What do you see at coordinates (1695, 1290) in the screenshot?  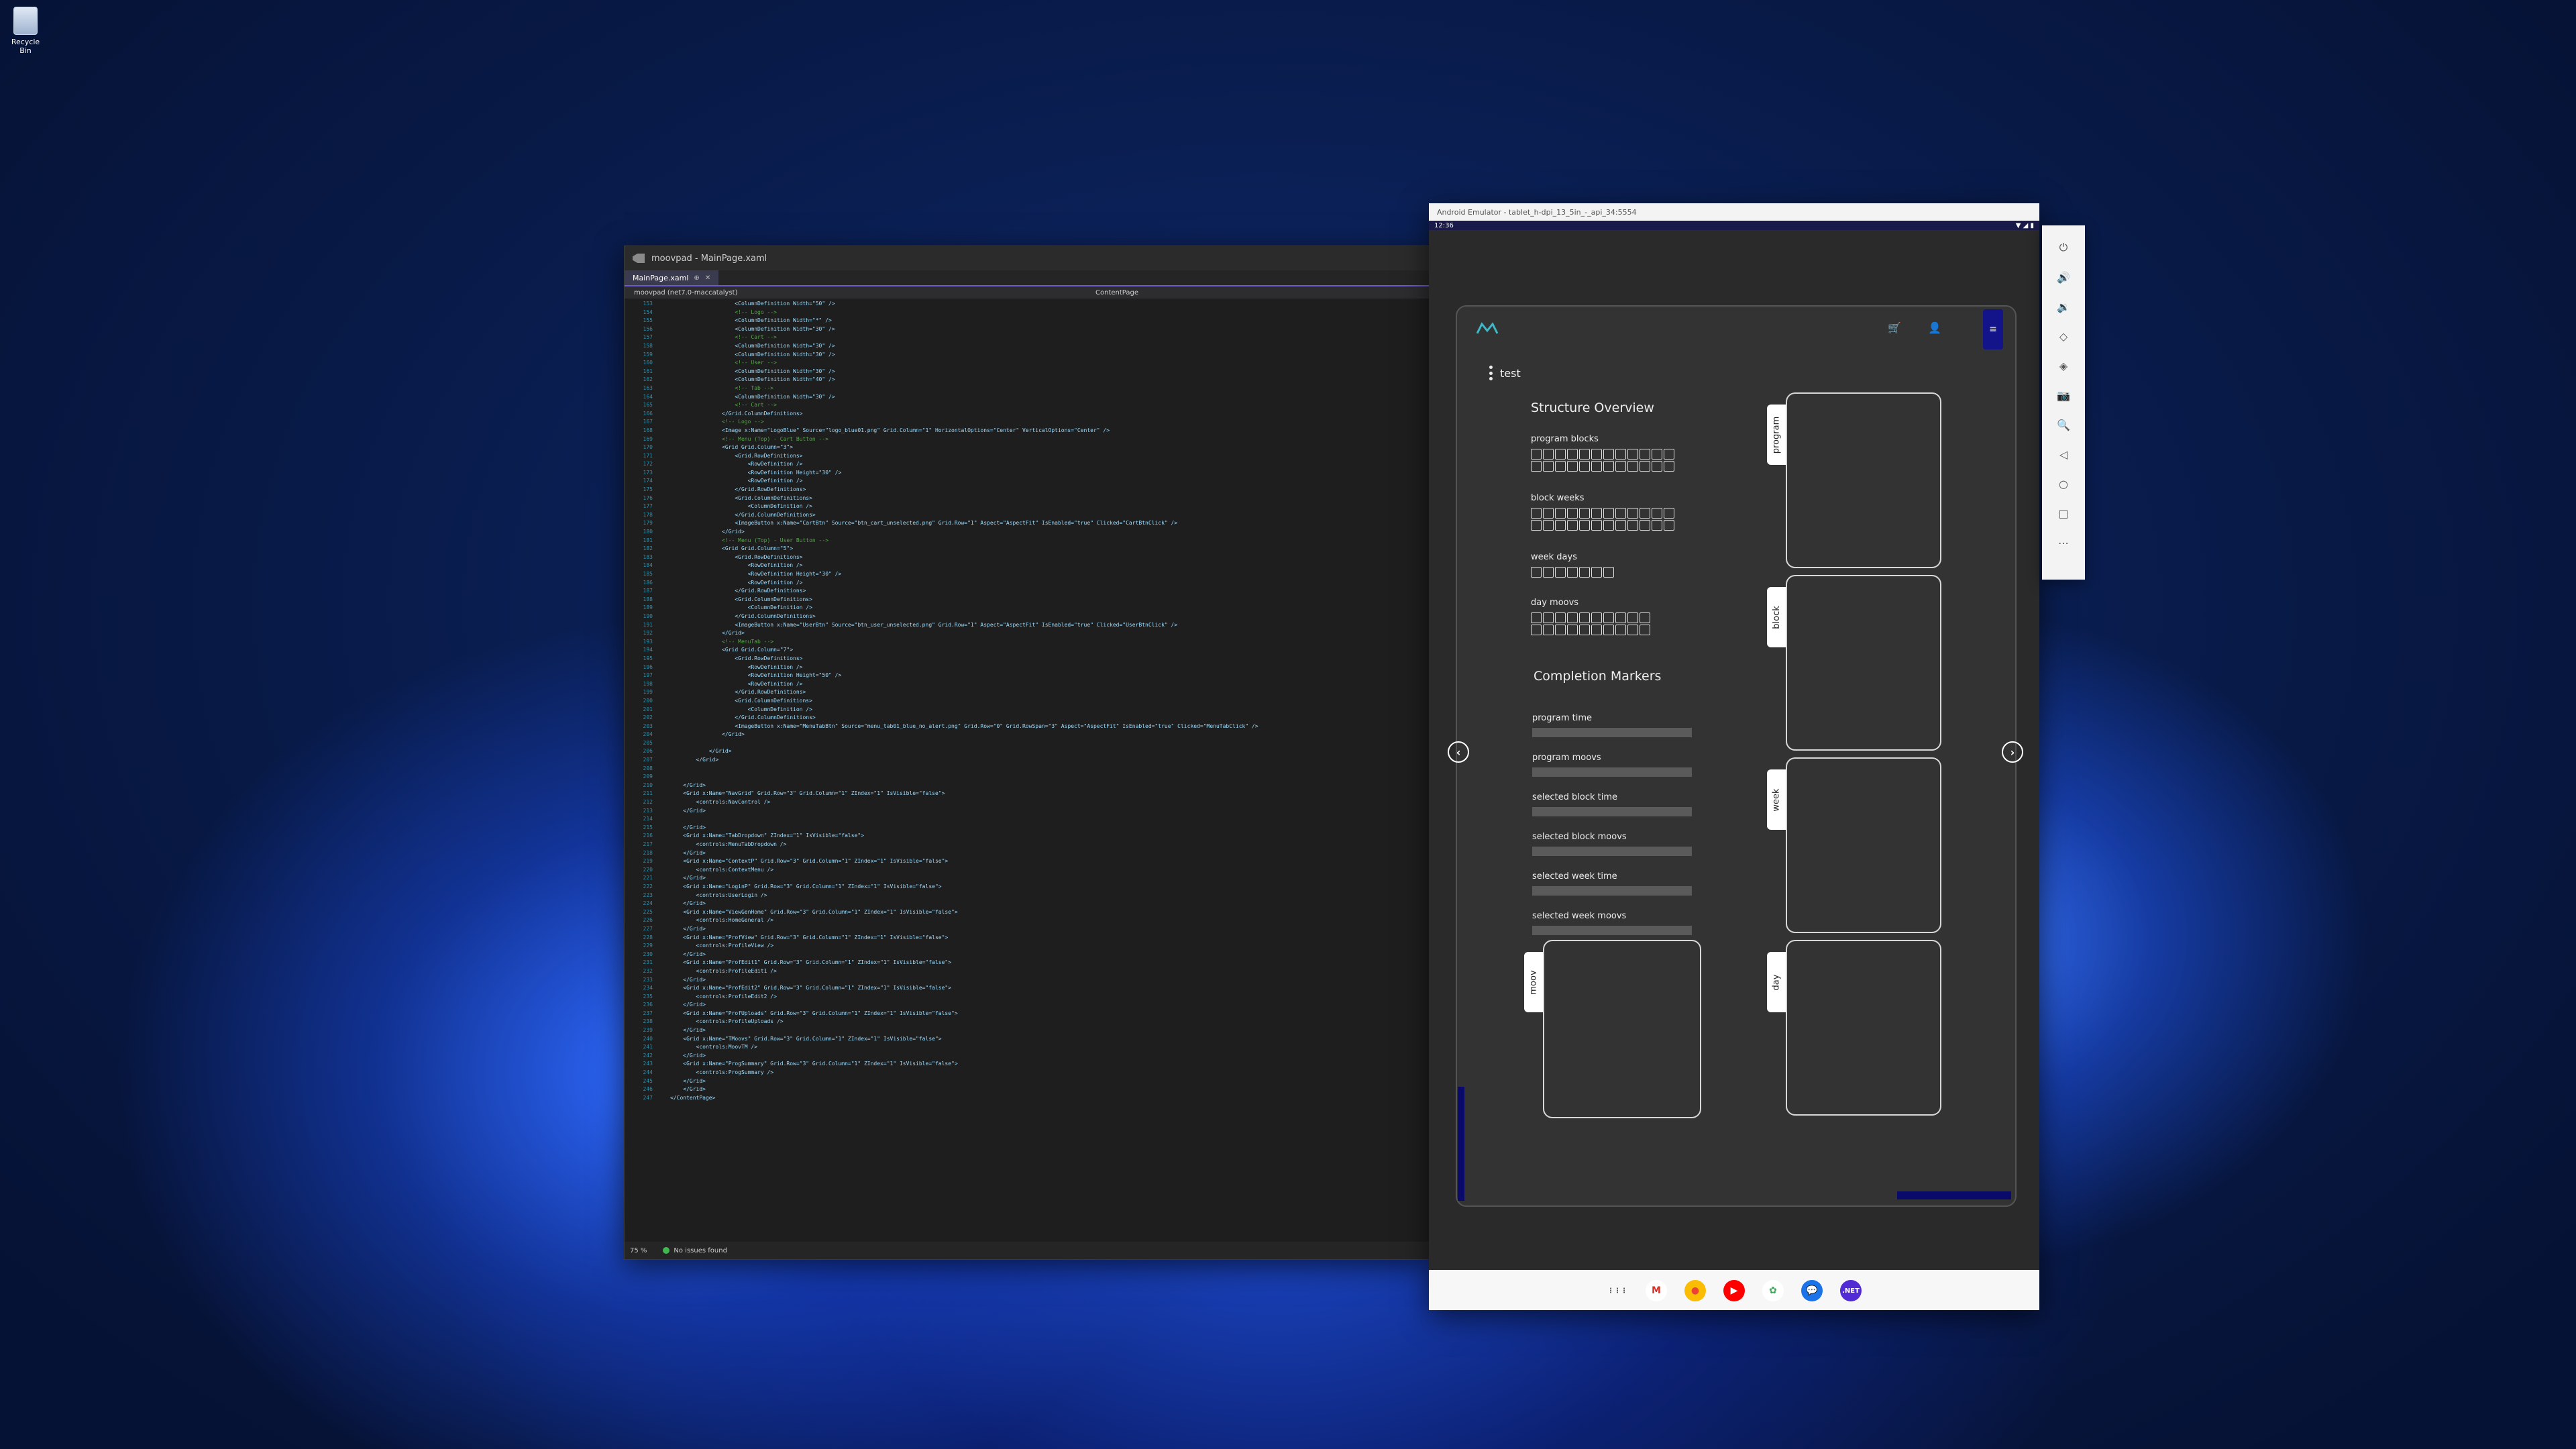 I see `taskbar-app-icon: ●` at bounding box center [1695, 1290].